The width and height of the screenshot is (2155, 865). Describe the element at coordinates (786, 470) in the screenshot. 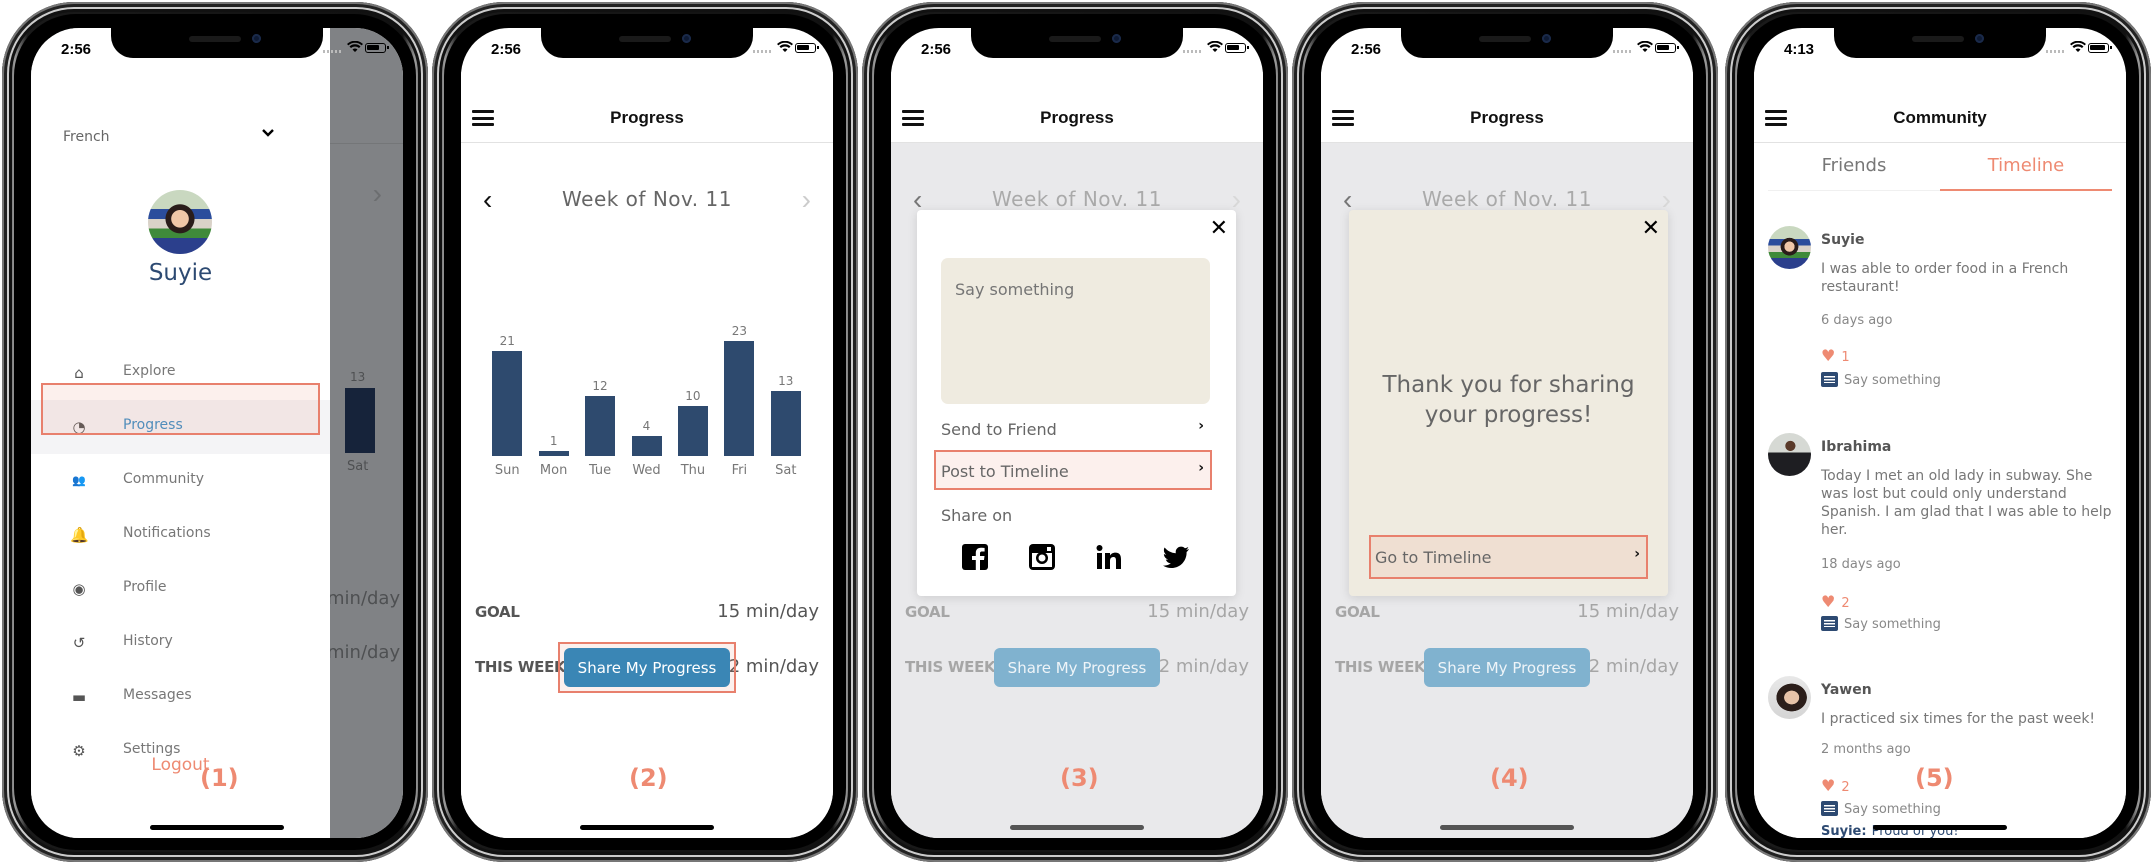

I see `bar-category-label: Sat` at that location.